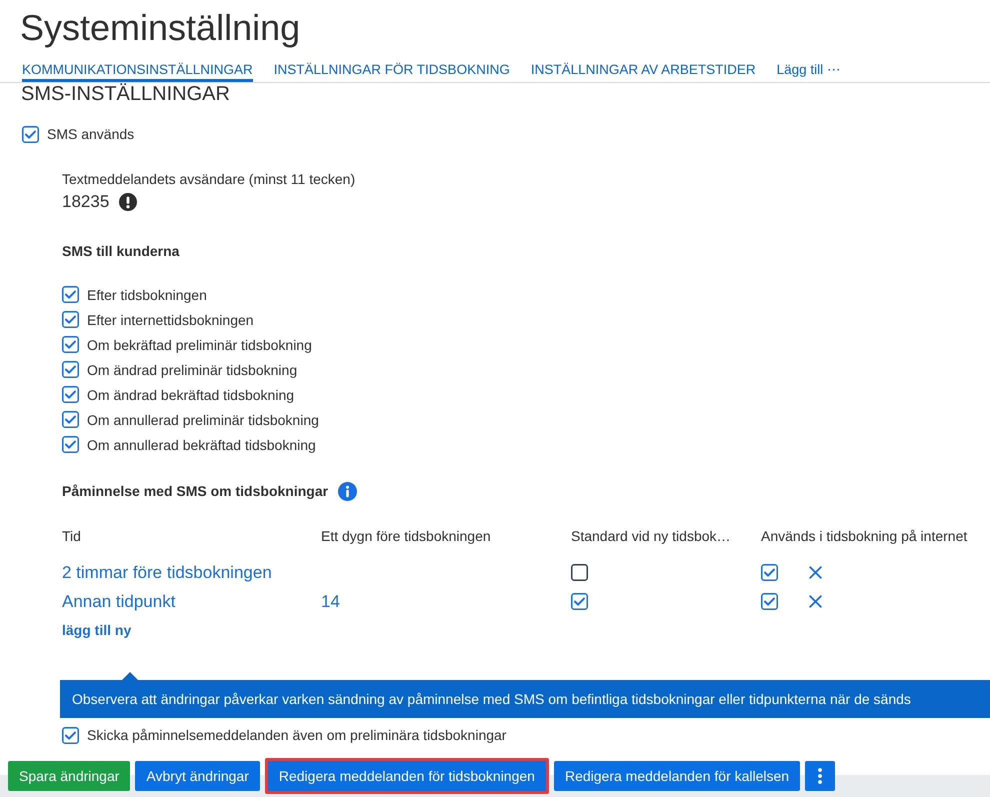 The image size is (990, 797). What do you see at coordinates (203, 419) in the screenshot?
I see `checkbox-label: Om annullerad preliminär tidsbokning` at bounding box center [203, 419].